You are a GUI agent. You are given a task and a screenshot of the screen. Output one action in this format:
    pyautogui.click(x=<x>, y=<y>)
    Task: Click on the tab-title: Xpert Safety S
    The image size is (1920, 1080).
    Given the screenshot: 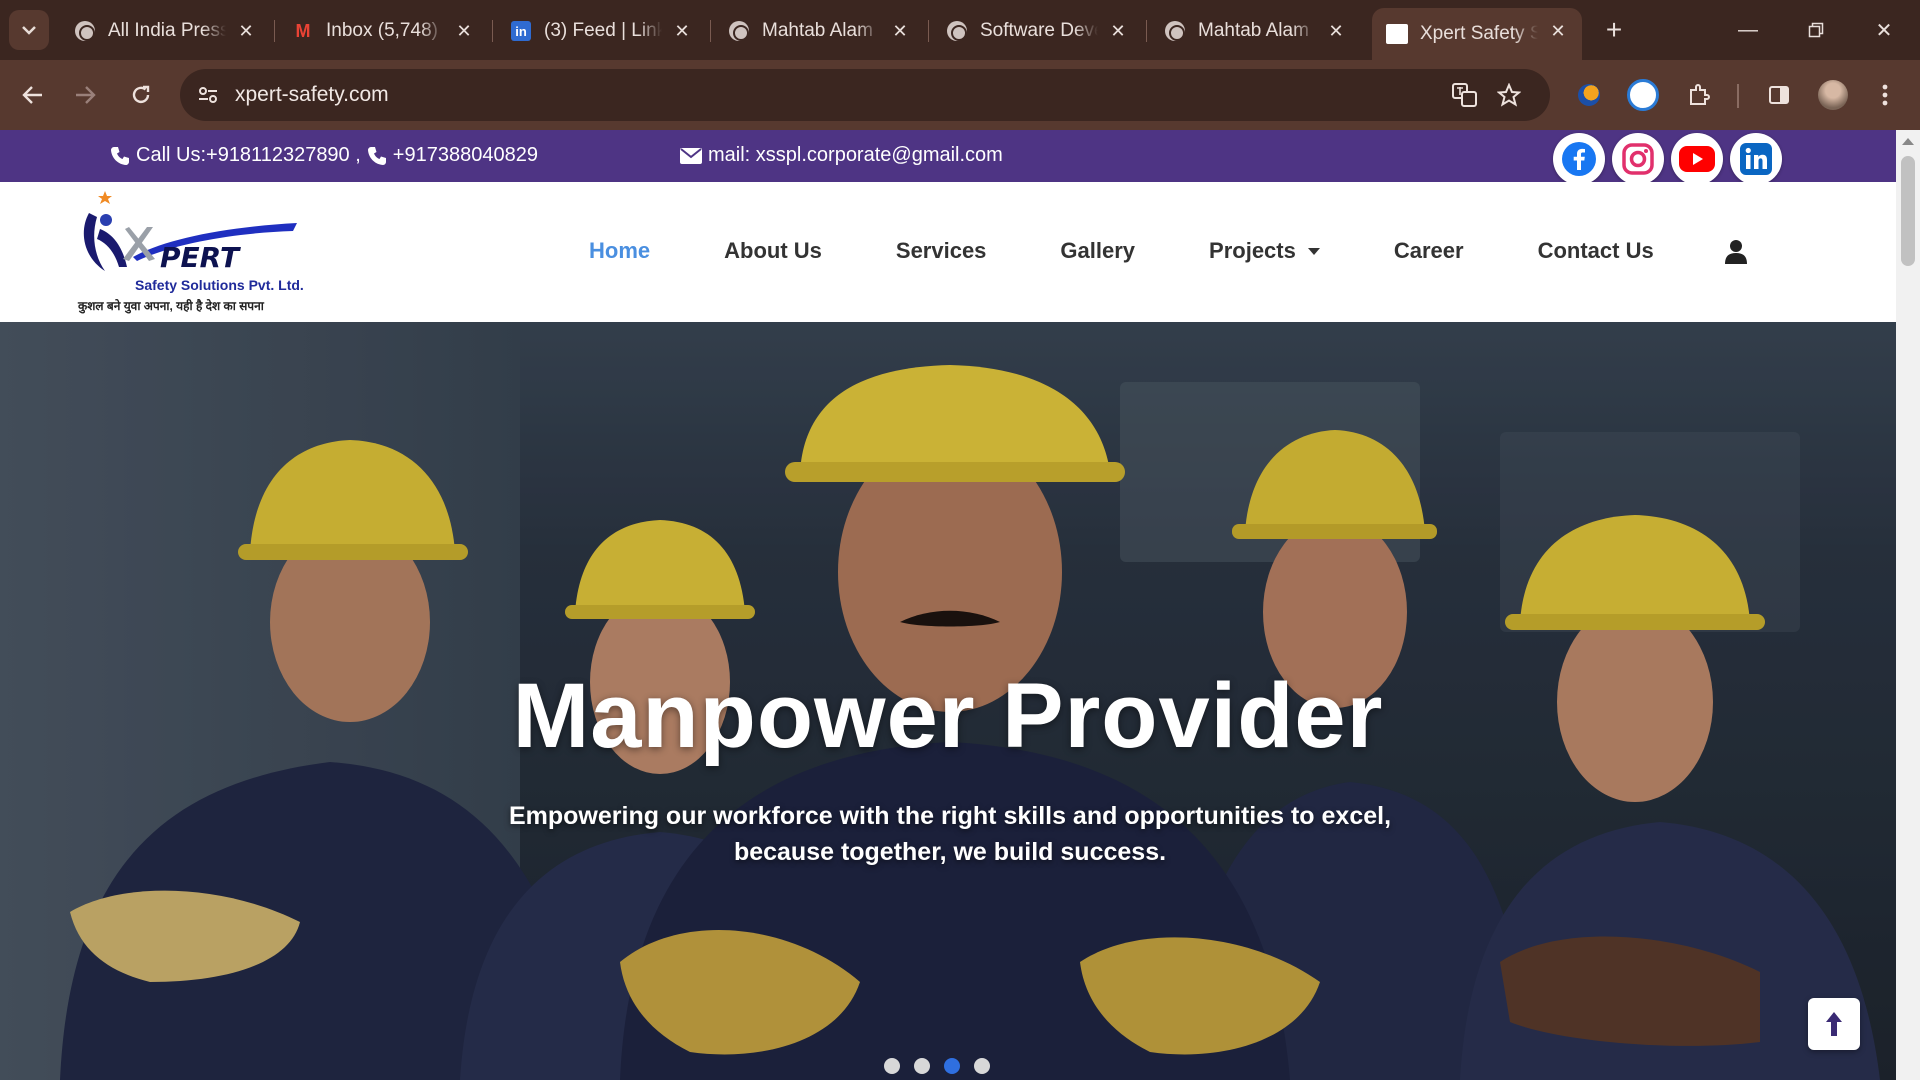 What is the action you would take?
    pyautogui.click(x=1479, y=33)
    